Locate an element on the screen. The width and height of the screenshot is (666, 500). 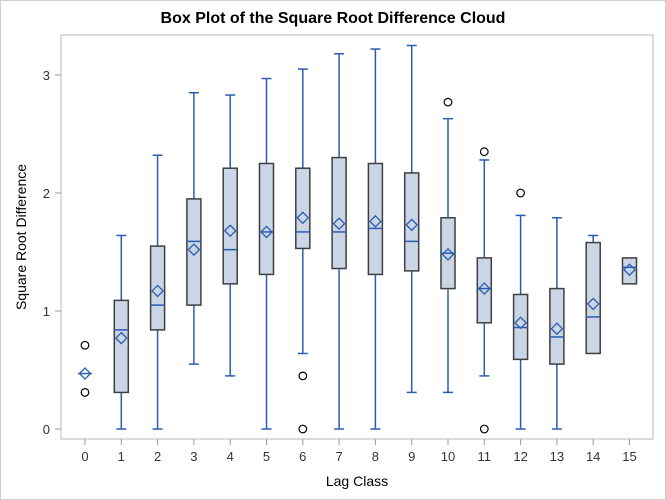
x-tick-label: 9 is located at coordinates (411, 456).